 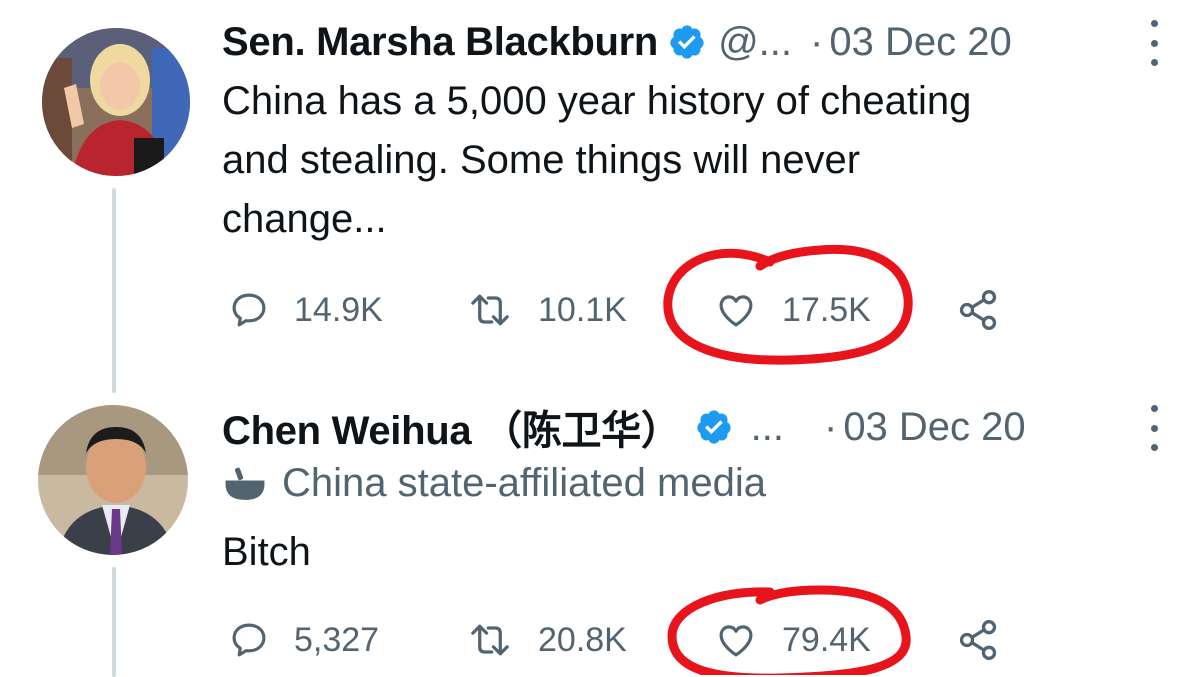 I want to click on state-media-label: China state-affiliated media, so click(x=494, y=483).